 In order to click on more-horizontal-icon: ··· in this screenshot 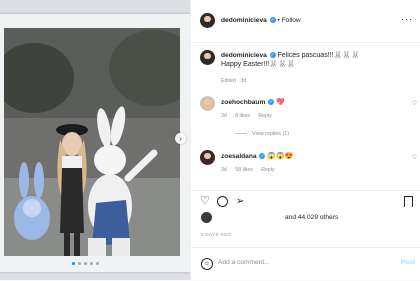, I will do `click(407, 19)`.